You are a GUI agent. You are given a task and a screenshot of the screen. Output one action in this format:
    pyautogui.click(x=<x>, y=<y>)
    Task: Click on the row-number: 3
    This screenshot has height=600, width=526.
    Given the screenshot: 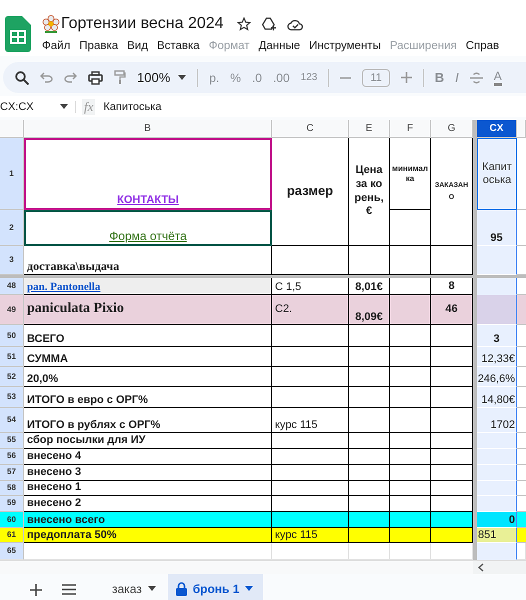 What is the action you would take?
    pyautogui.click(x=12, y=260)
    